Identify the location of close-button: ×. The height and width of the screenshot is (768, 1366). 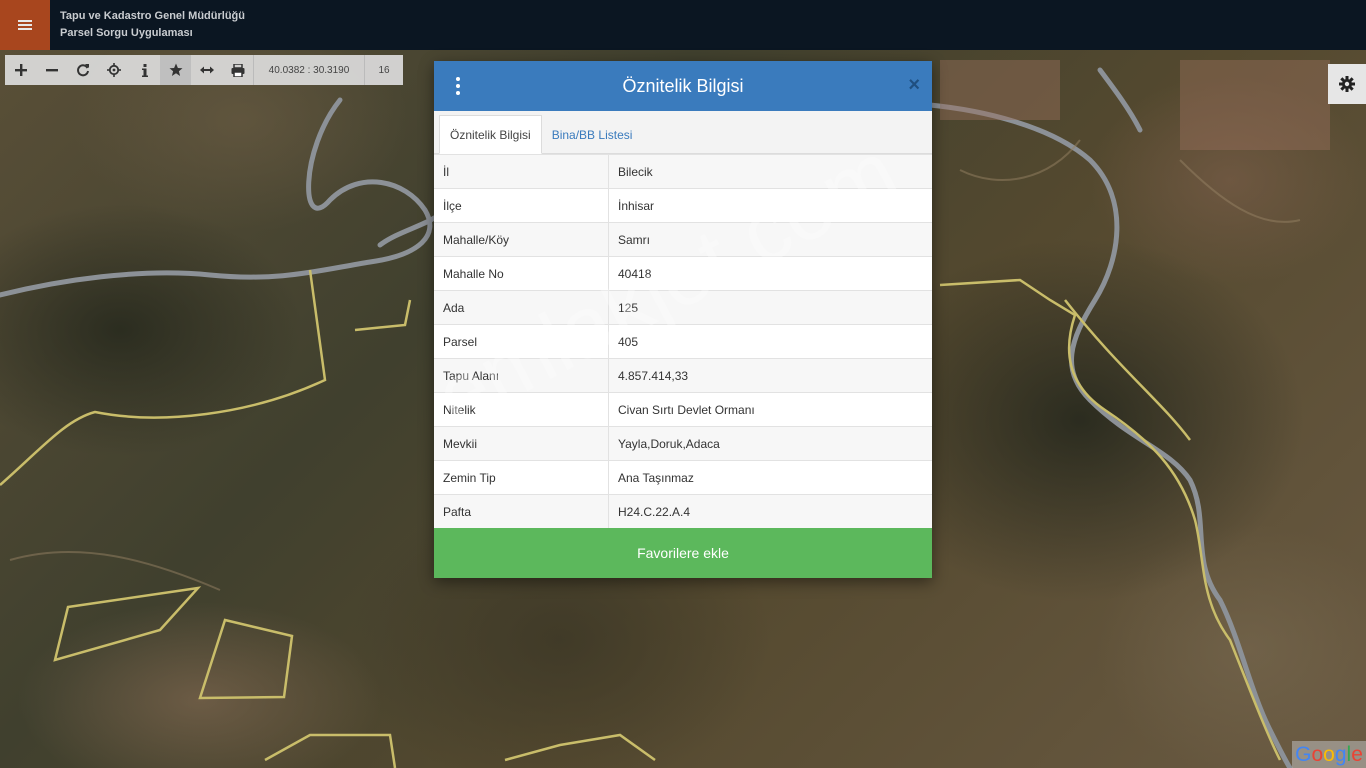
(914, 85).